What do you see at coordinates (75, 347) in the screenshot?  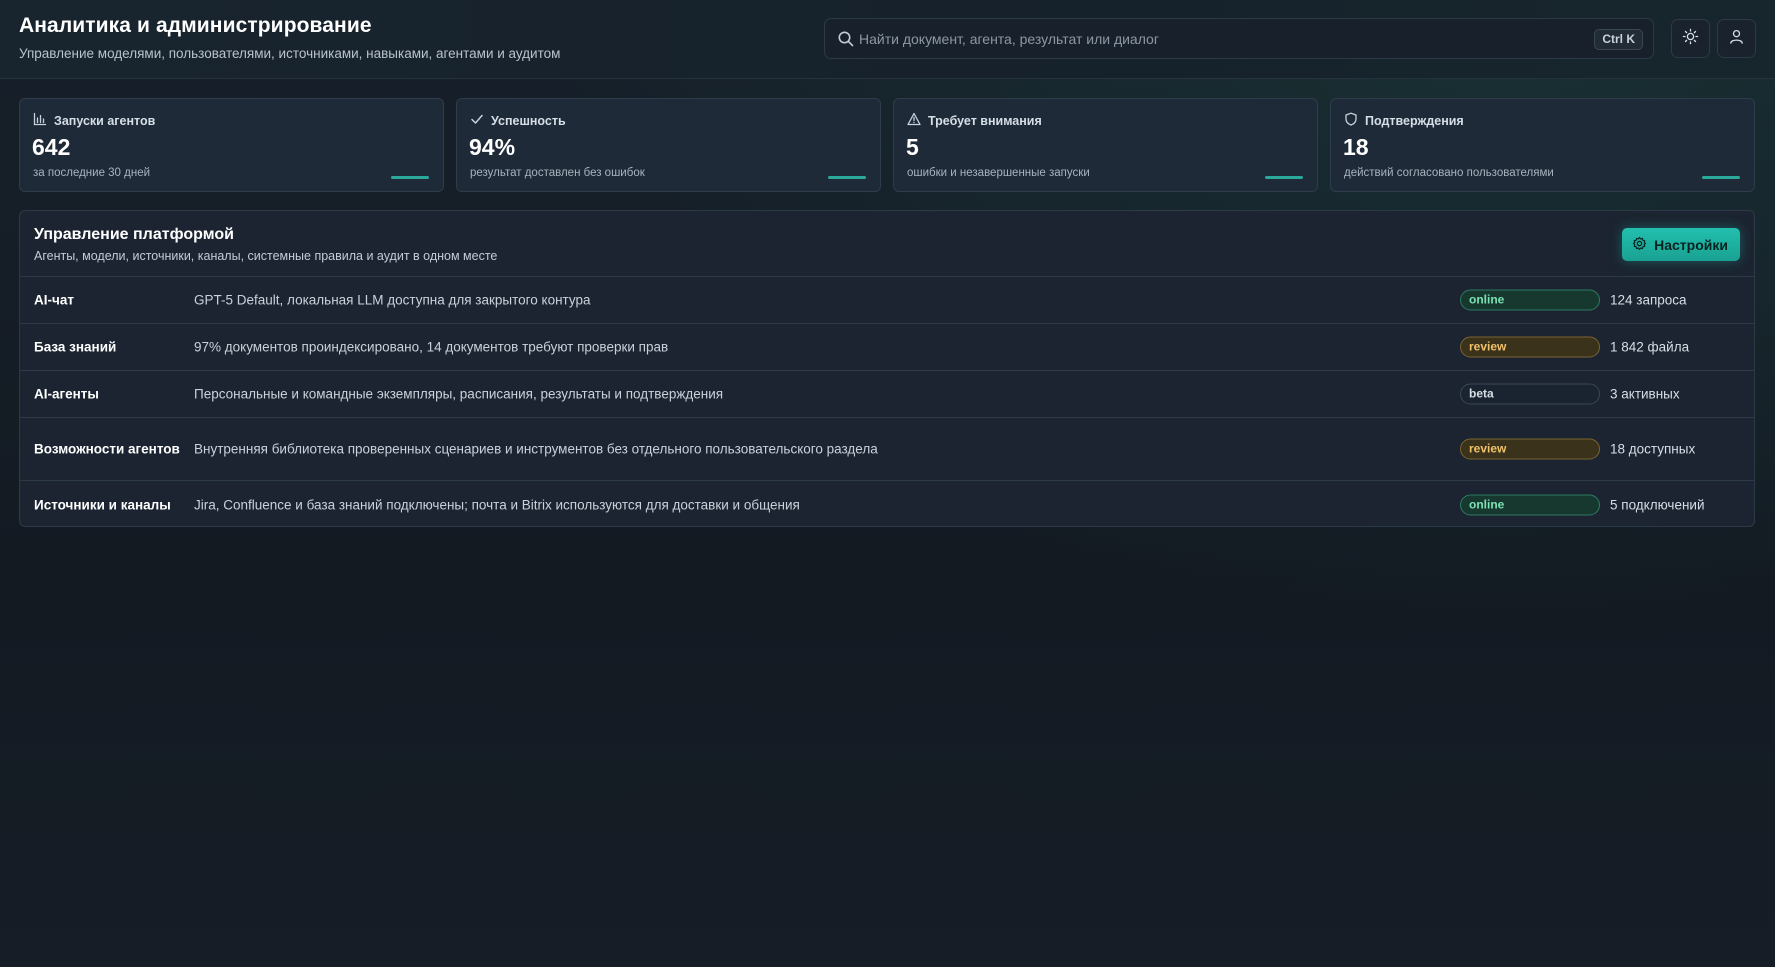 I see `row-name: База знаний` at bounding box center [75, 347].